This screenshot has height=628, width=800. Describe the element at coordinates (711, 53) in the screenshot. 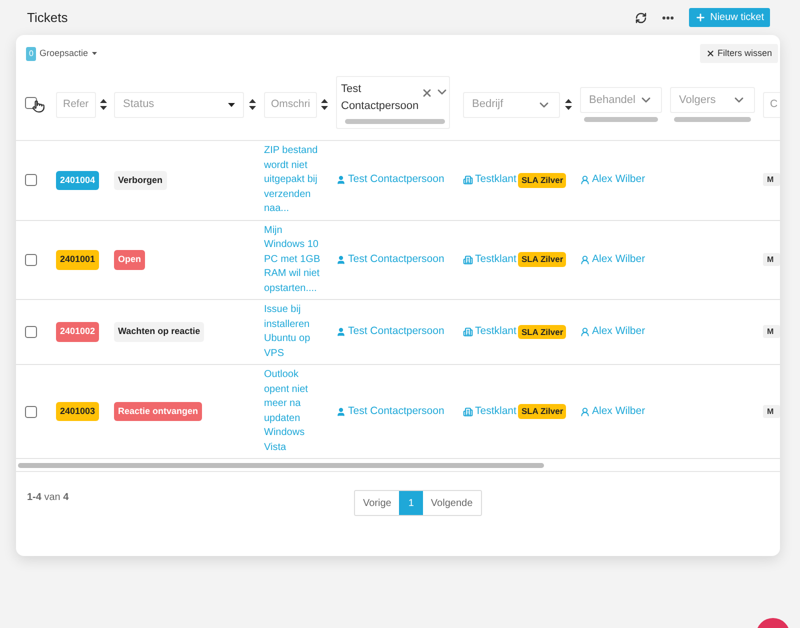

I see `close-icon` at that location.